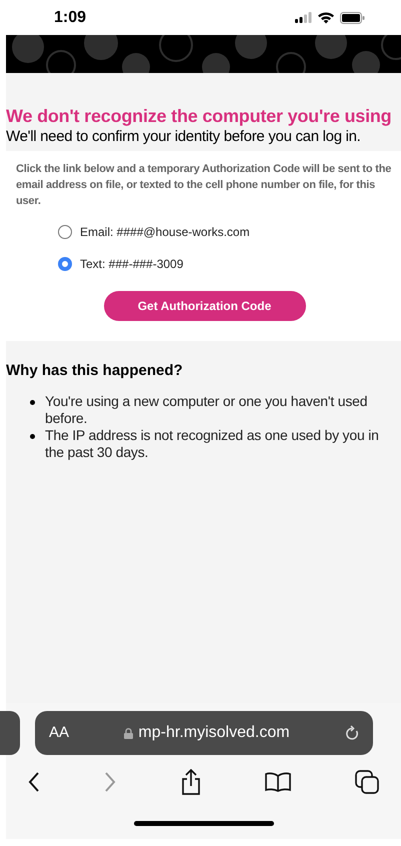 Image resolution: width=401 pixels, height=846 pixels. I want to click on reason-text: The IP address is not recognized as one used by you in the past 30 days., so click(212, 444).